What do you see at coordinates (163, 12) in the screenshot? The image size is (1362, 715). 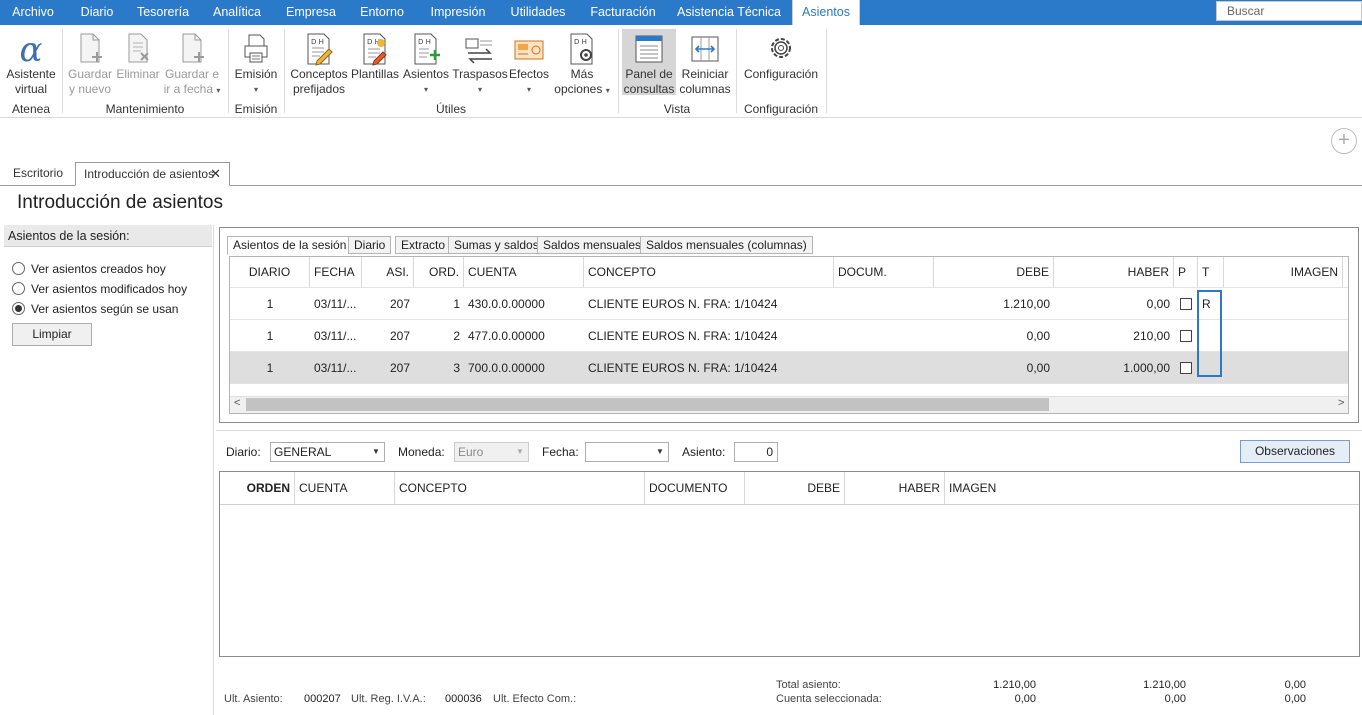 I see `menu-tesoreria: Tesorería` at bounding box center [163, 12].